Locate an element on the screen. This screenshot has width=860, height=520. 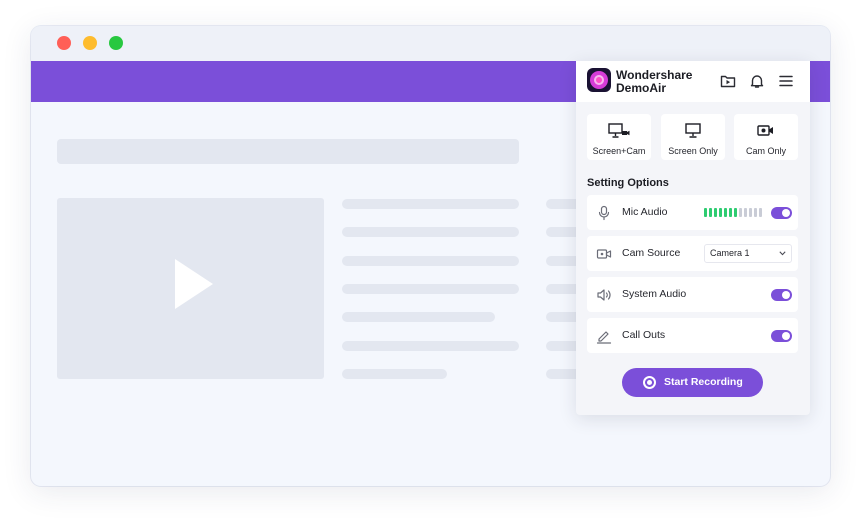
play-icon is located at coordinates (194, 284).